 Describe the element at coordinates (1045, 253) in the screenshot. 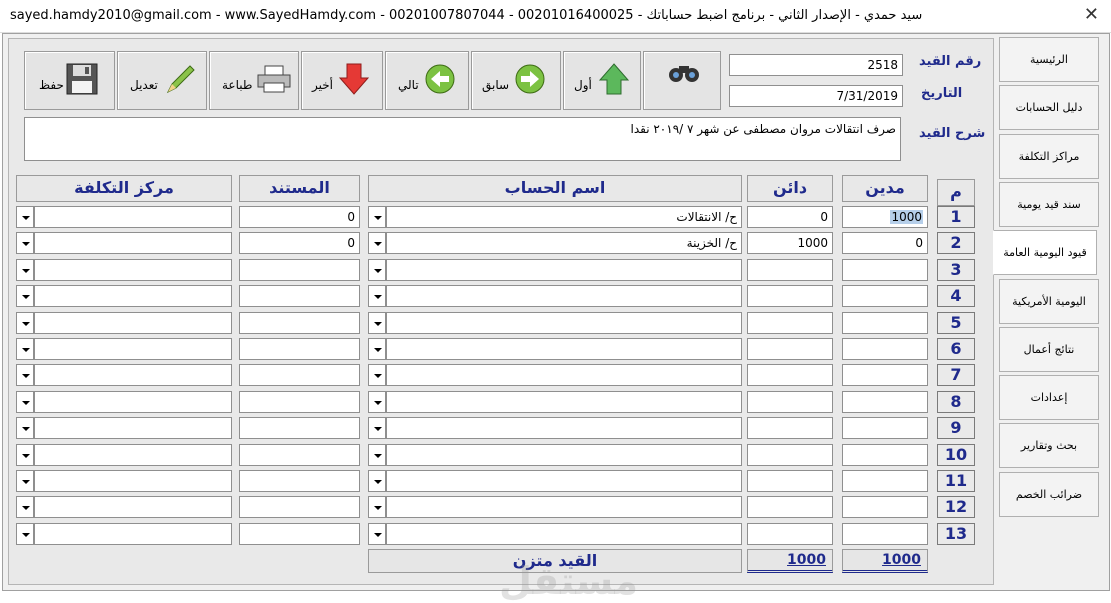

I see `sidebar-item: قيود اليومية العامة` at that location.